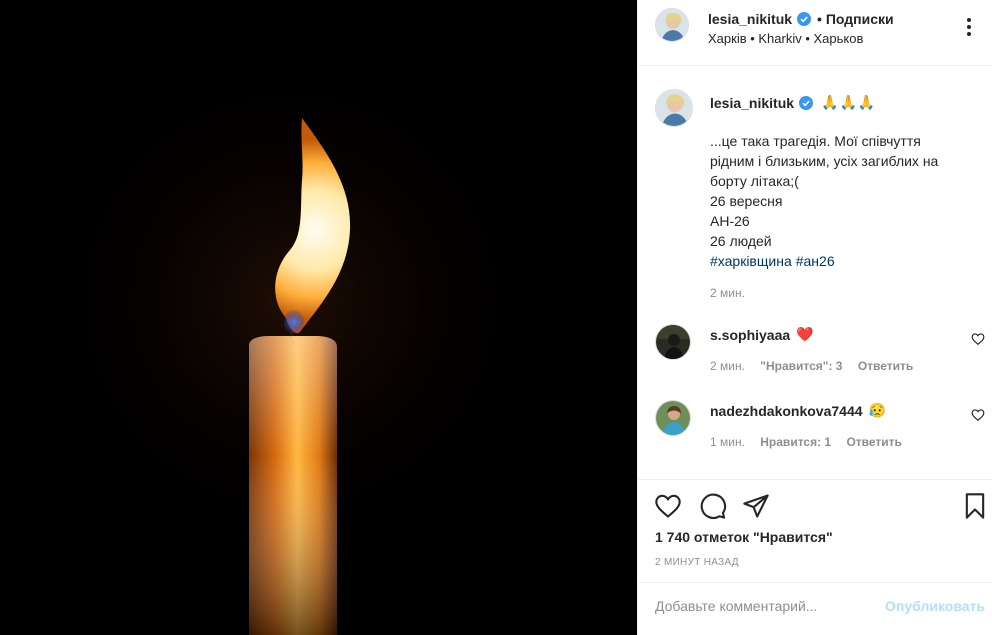  I want to click on comment-meta: 2 мин. "Нравится": 3 Ответить, so click(817, 366).